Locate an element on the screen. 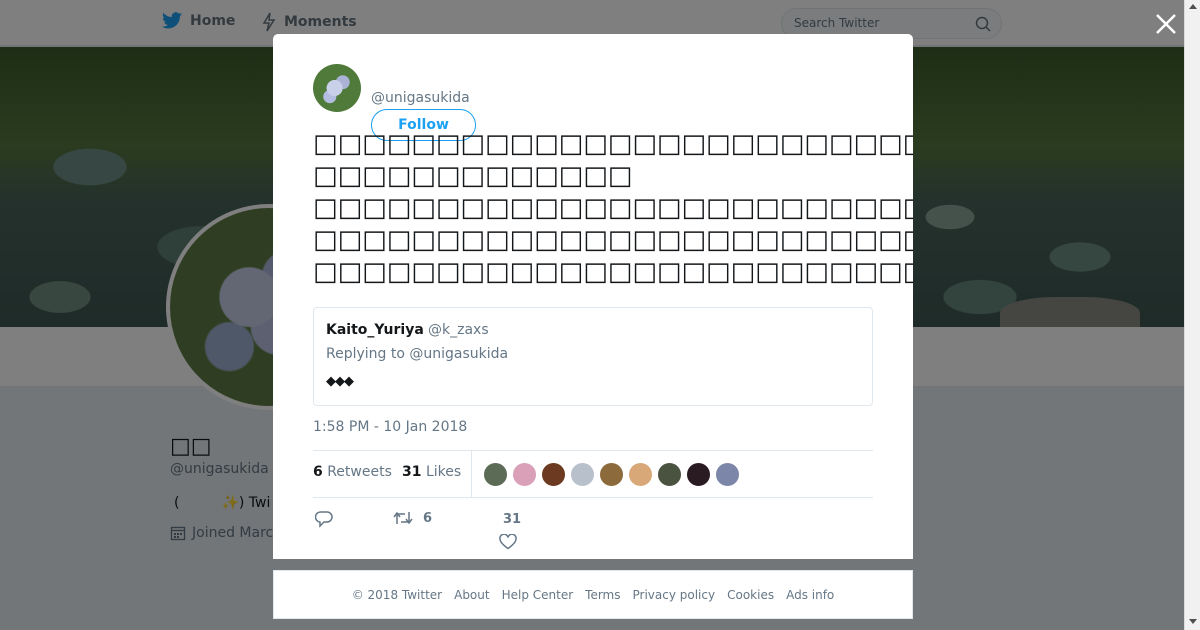 The width and height of the screenshot is (1200, 630). replying-to: Replying to @unigasukida is located at coordinates (417, 354).